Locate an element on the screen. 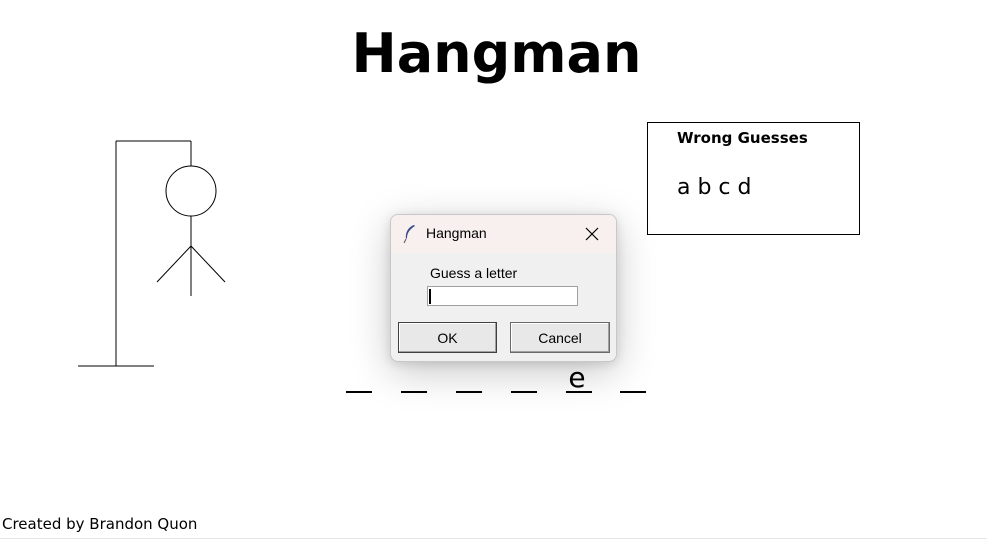  wrong-guesses-panel: Wrong Guesses a b c d is located at coordinates (753, 178).